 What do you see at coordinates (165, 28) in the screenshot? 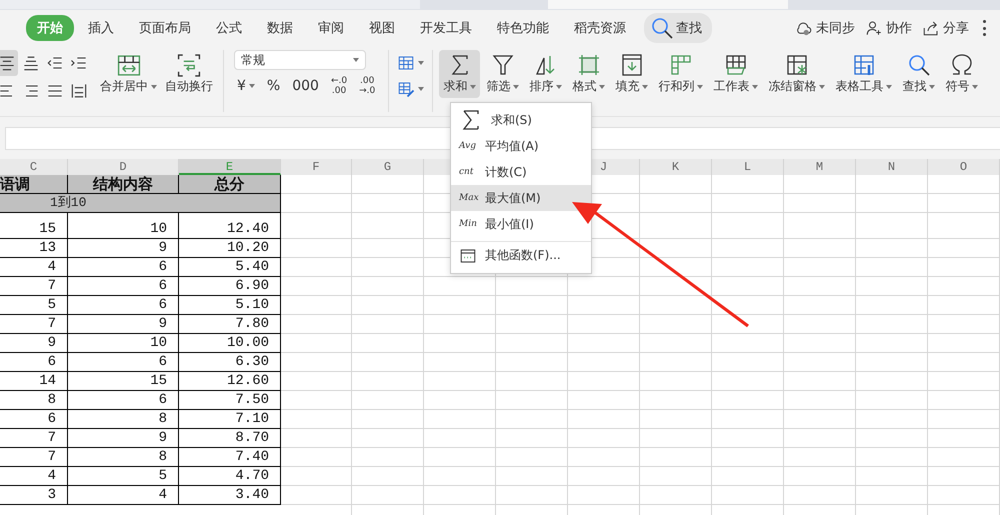
I see `menu-tab: 页面布局` at bounding box center [165, 28].